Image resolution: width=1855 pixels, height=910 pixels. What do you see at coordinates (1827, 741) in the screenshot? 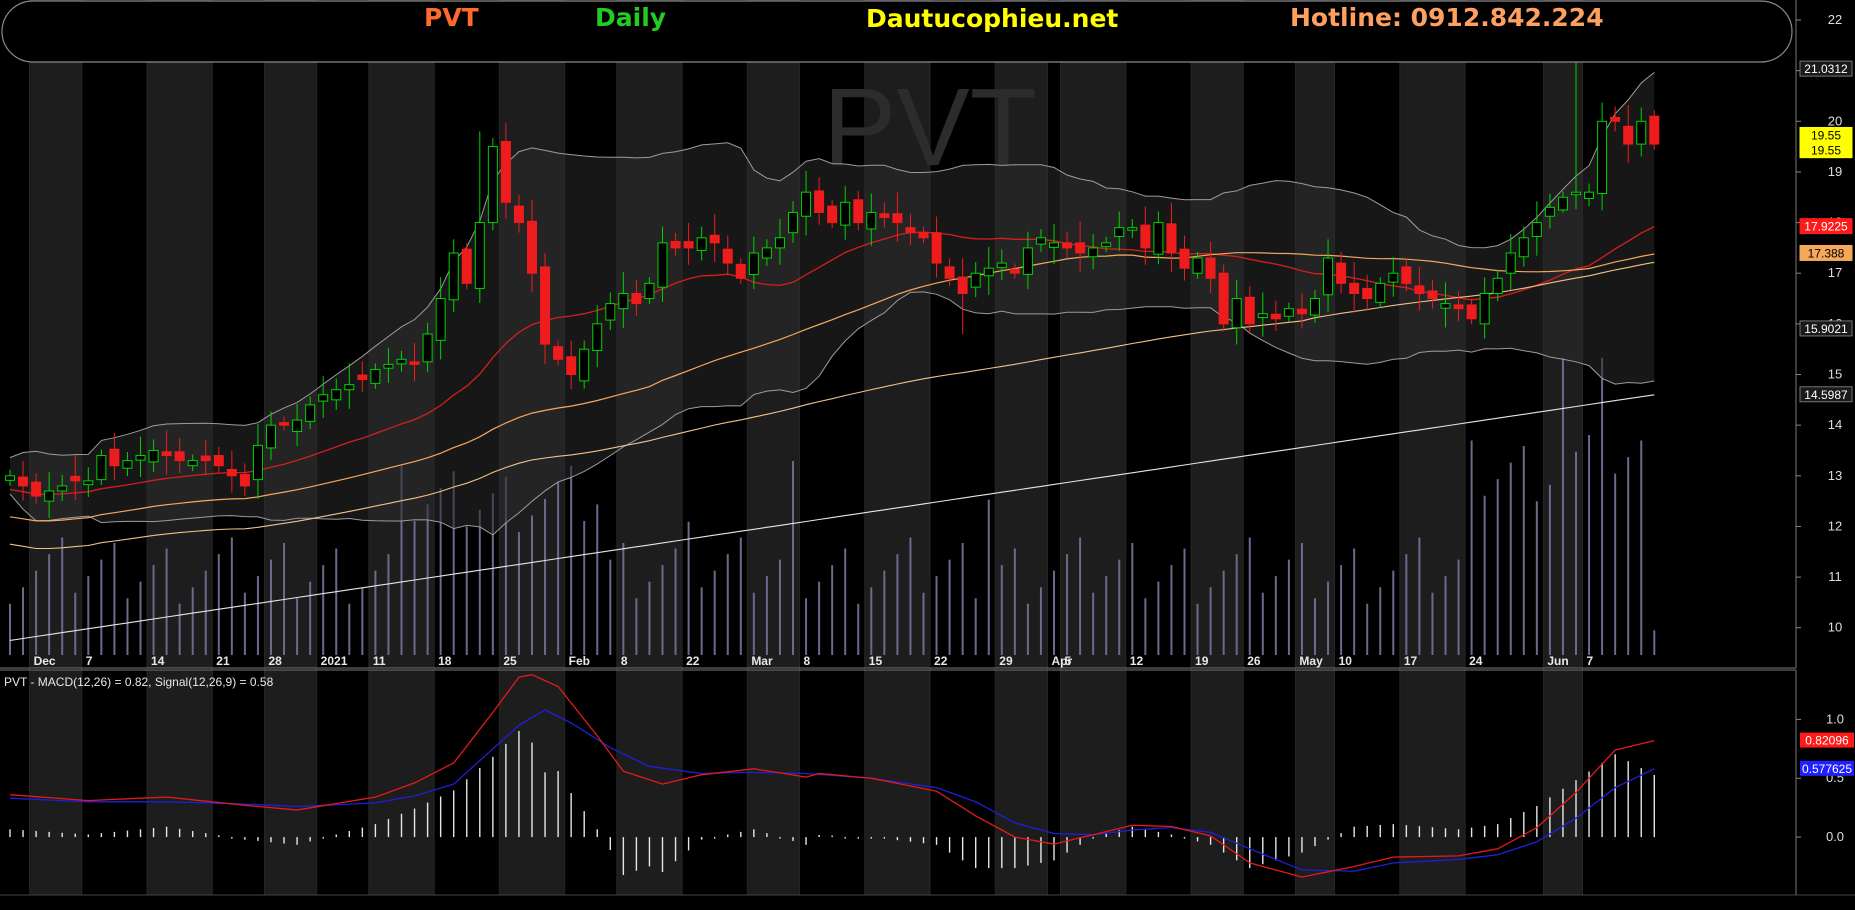
I see `macd-tag-label: 0.82096` at bounding box center [1827, 741].